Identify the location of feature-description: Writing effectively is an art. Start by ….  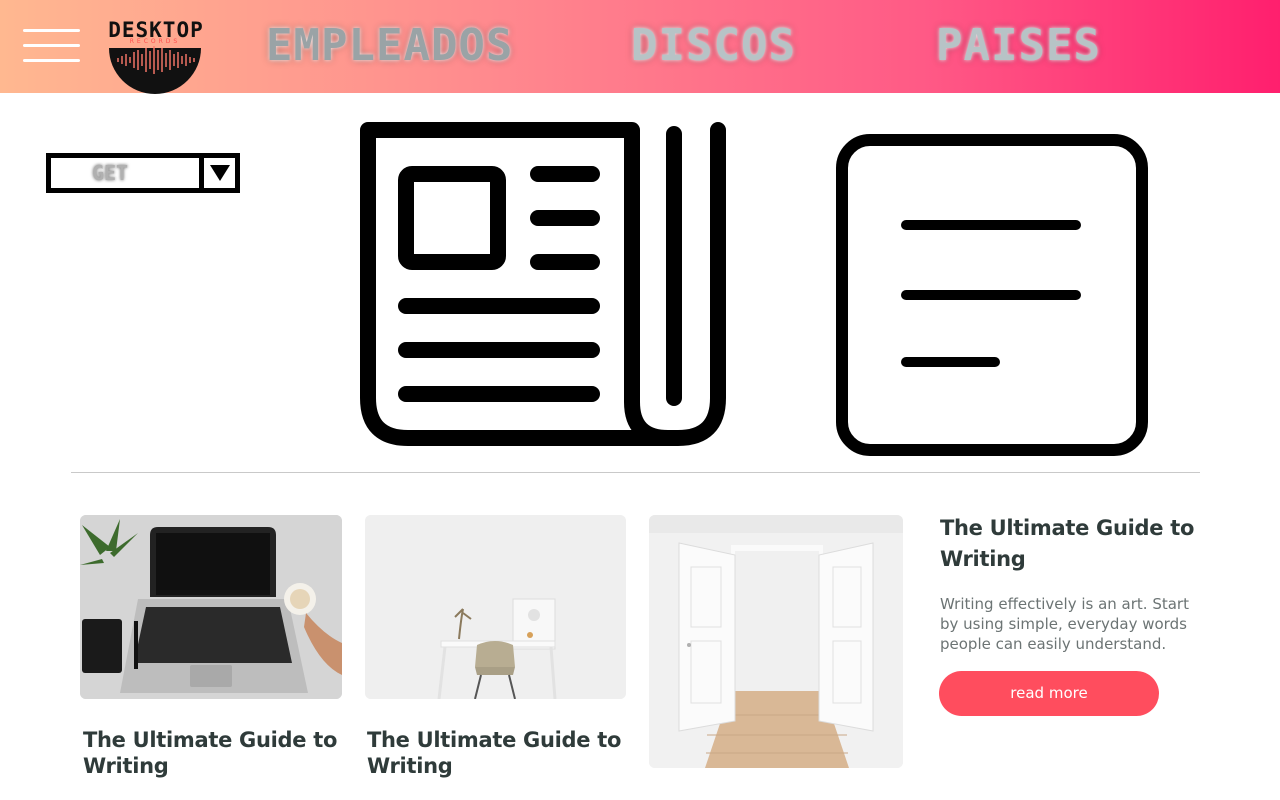
(1064, 624).